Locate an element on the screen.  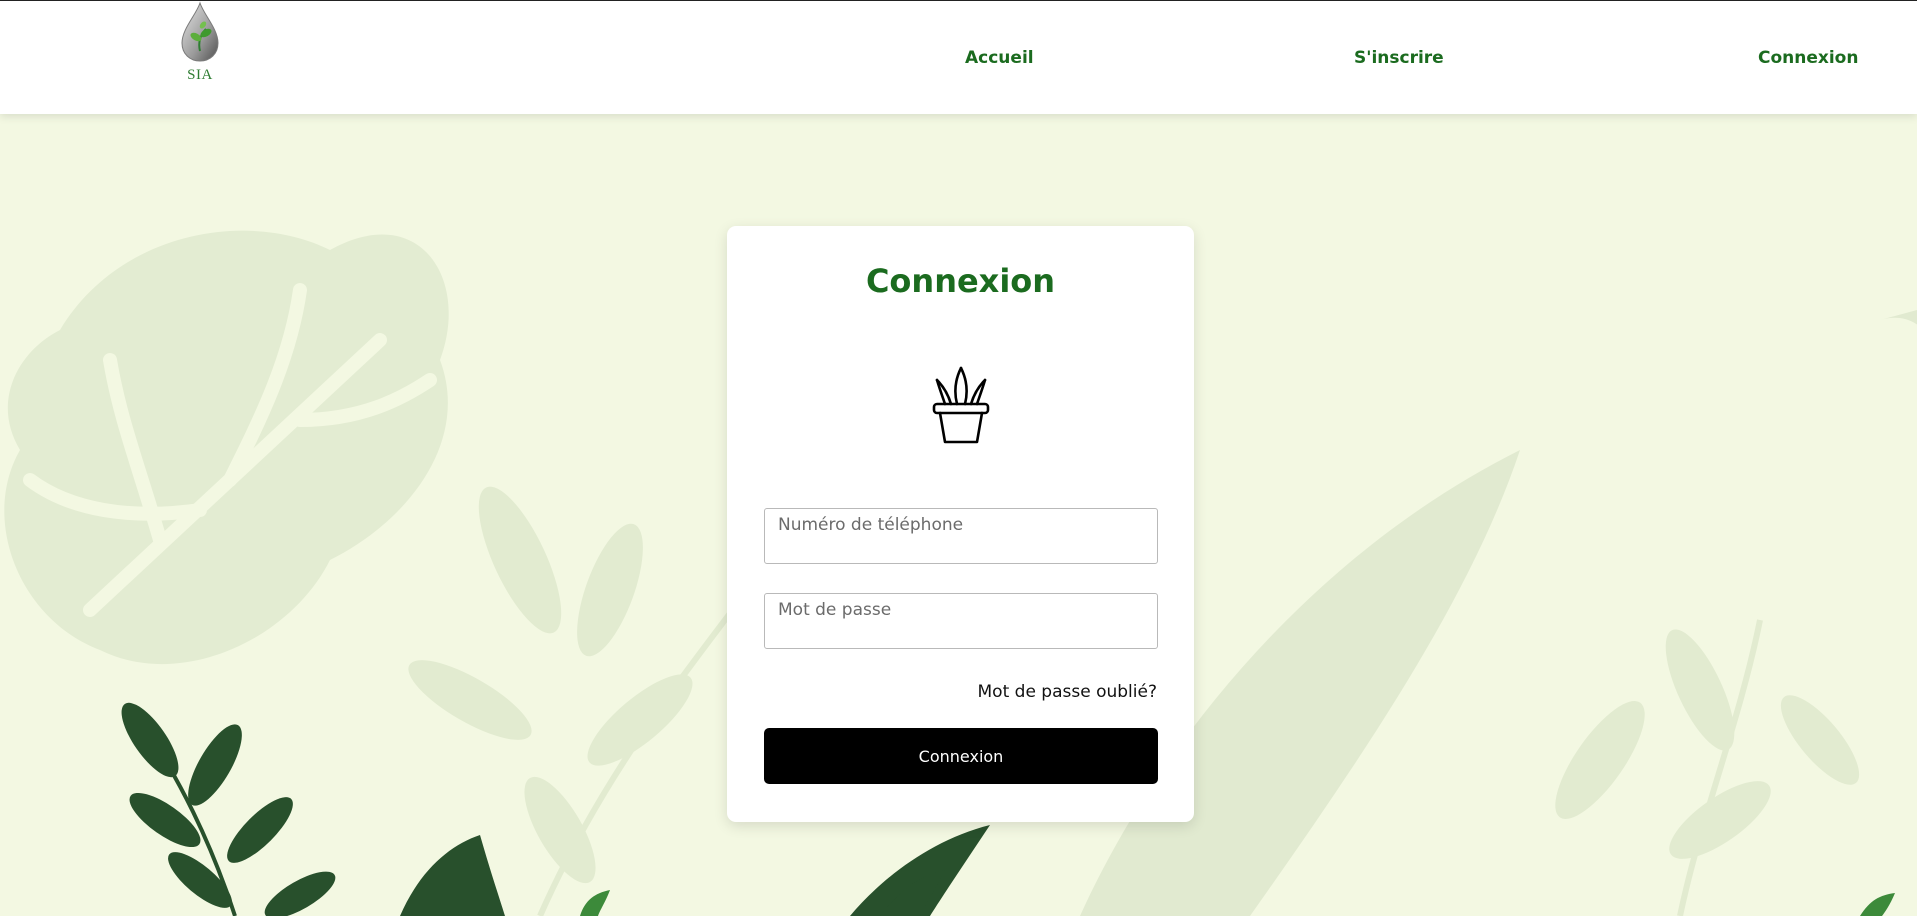
nav-signup-link: S'inscrire is located at coordinates (1399, 58).